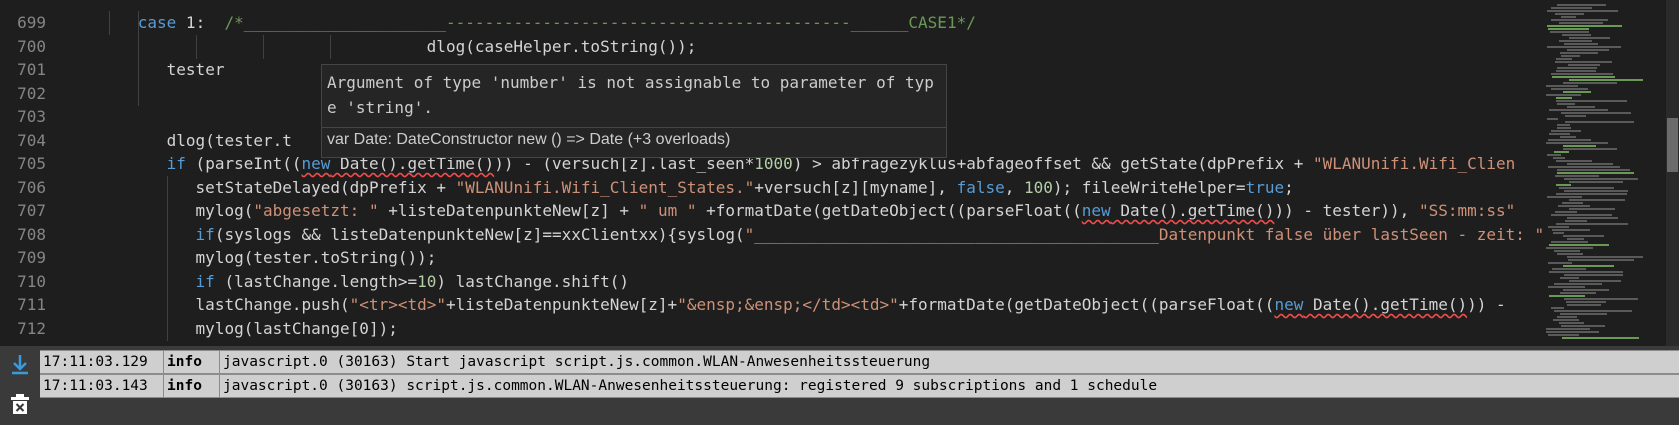  Describe the element at coordinates (1672, 145) in the screenshot. I see `scrollbar-thumb` at that location.